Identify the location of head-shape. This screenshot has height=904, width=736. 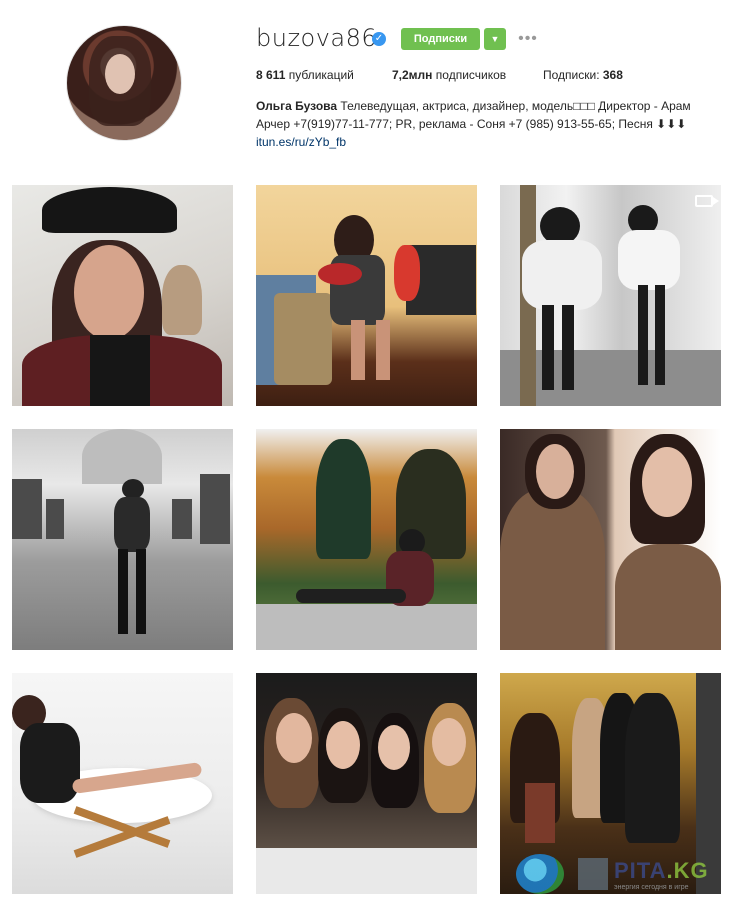
(133, 489).